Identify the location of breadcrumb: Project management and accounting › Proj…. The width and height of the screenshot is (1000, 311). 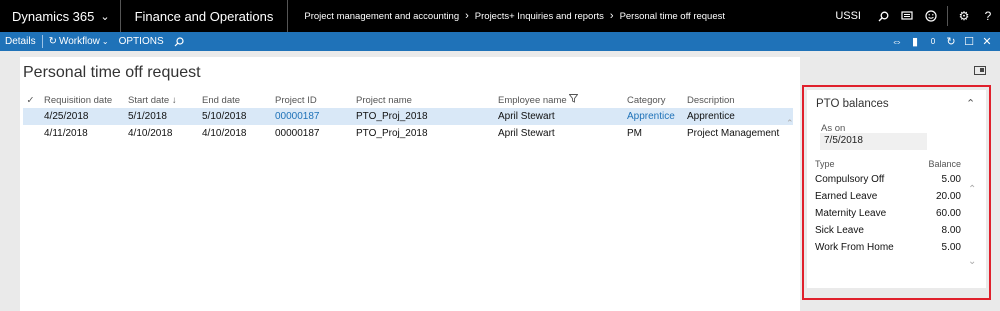
(556, 16).